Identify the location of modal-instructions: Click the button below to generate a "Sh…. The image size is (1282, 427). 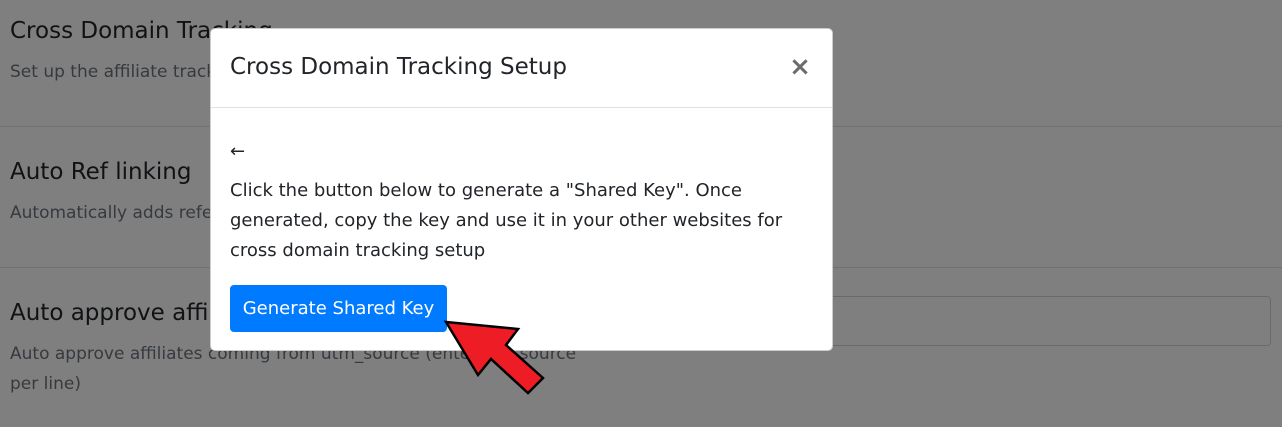
(506, 220).